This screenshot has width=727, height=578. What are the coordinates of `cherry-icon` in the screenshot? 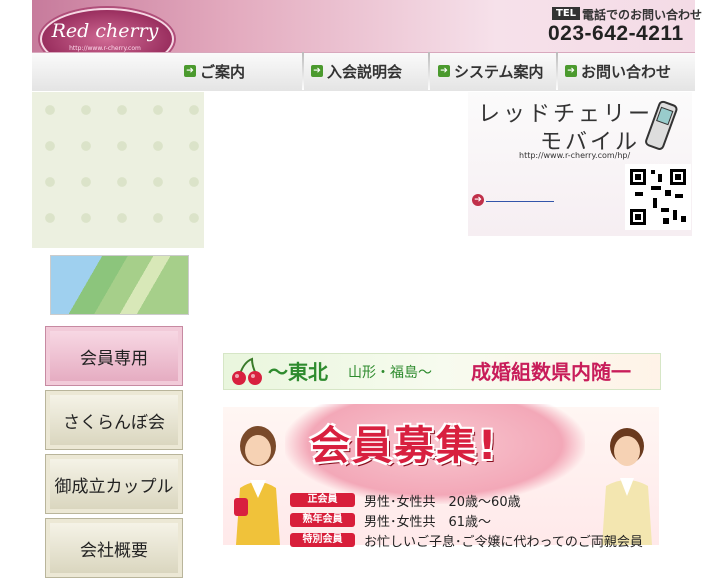 It's located at (247, 371).